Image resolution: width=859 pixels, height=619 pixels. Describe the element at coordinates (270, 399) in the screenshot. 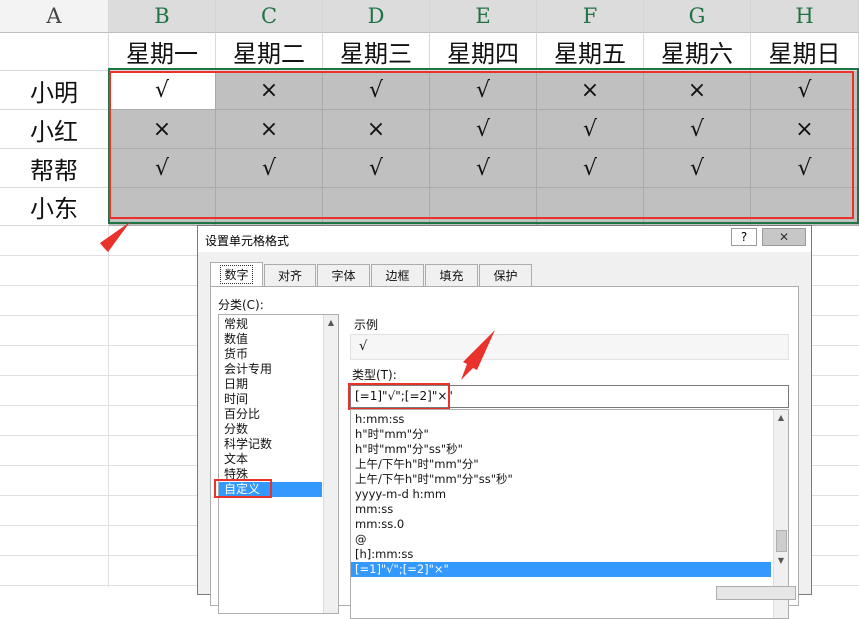

I see `category-item: 时间` at that location.